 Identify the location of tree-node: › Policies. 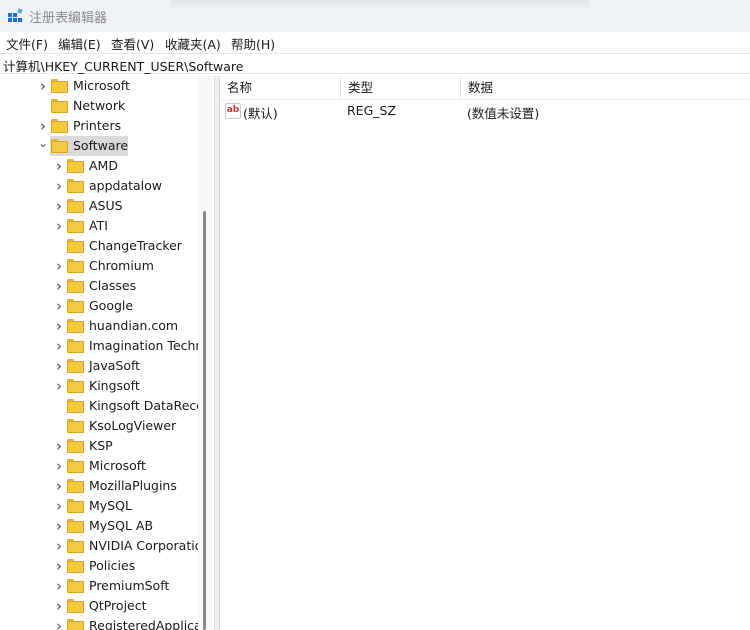
(100, 566).